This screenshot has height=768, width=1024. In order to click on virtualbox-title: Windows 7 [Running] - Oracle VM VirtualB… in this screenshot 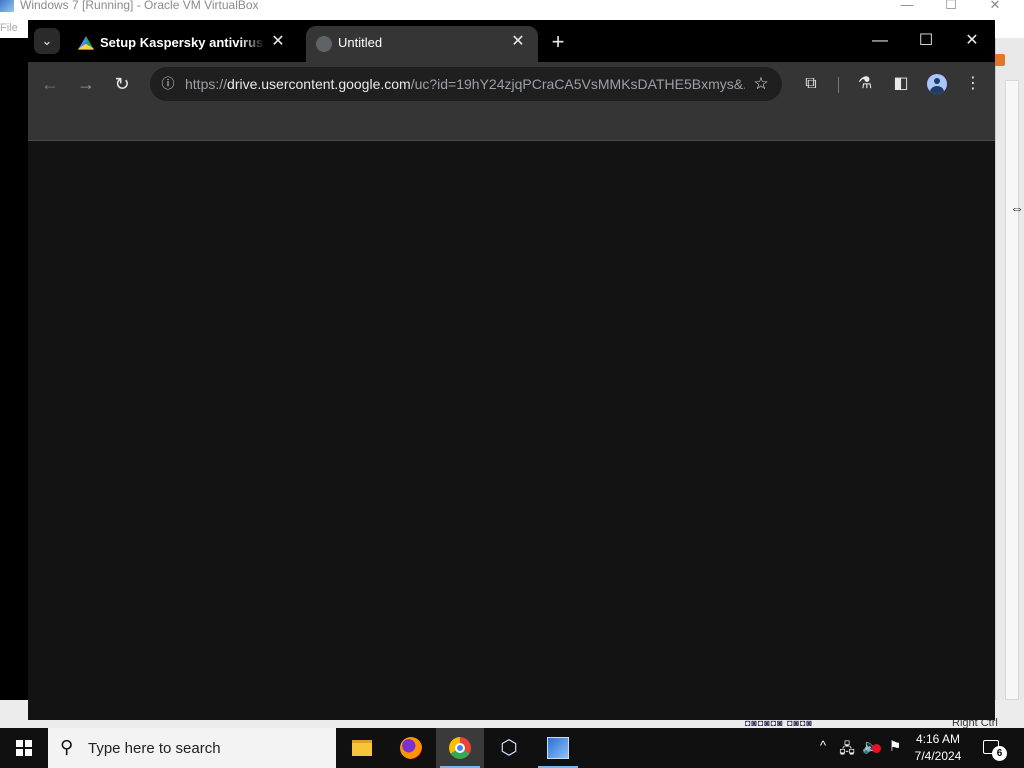, I will do `click(139, 6)`.